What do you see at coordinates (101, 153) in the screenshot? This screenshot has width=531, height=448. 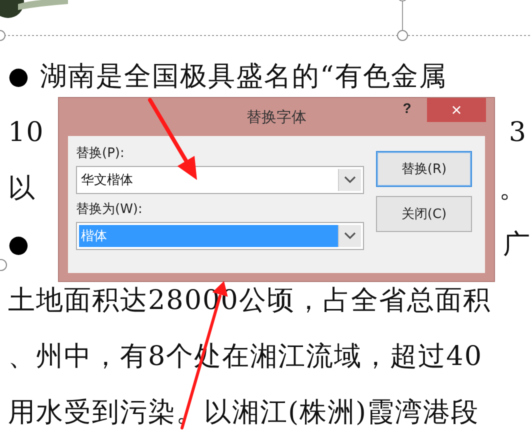 I see `field-label: 替换(P):` at bounding box center [101, 153].